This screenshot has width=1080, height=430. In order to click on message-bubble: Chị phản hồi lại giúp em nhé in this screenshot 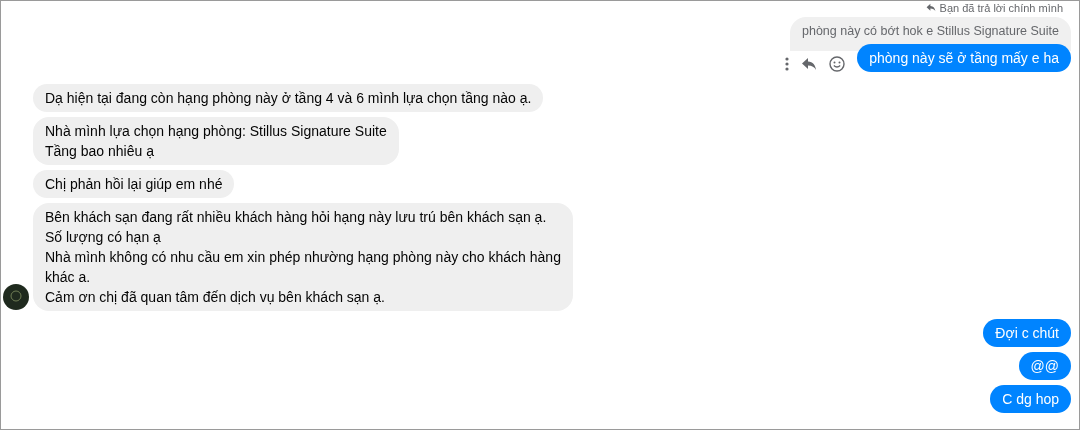, I will do `click(134, 183)`.